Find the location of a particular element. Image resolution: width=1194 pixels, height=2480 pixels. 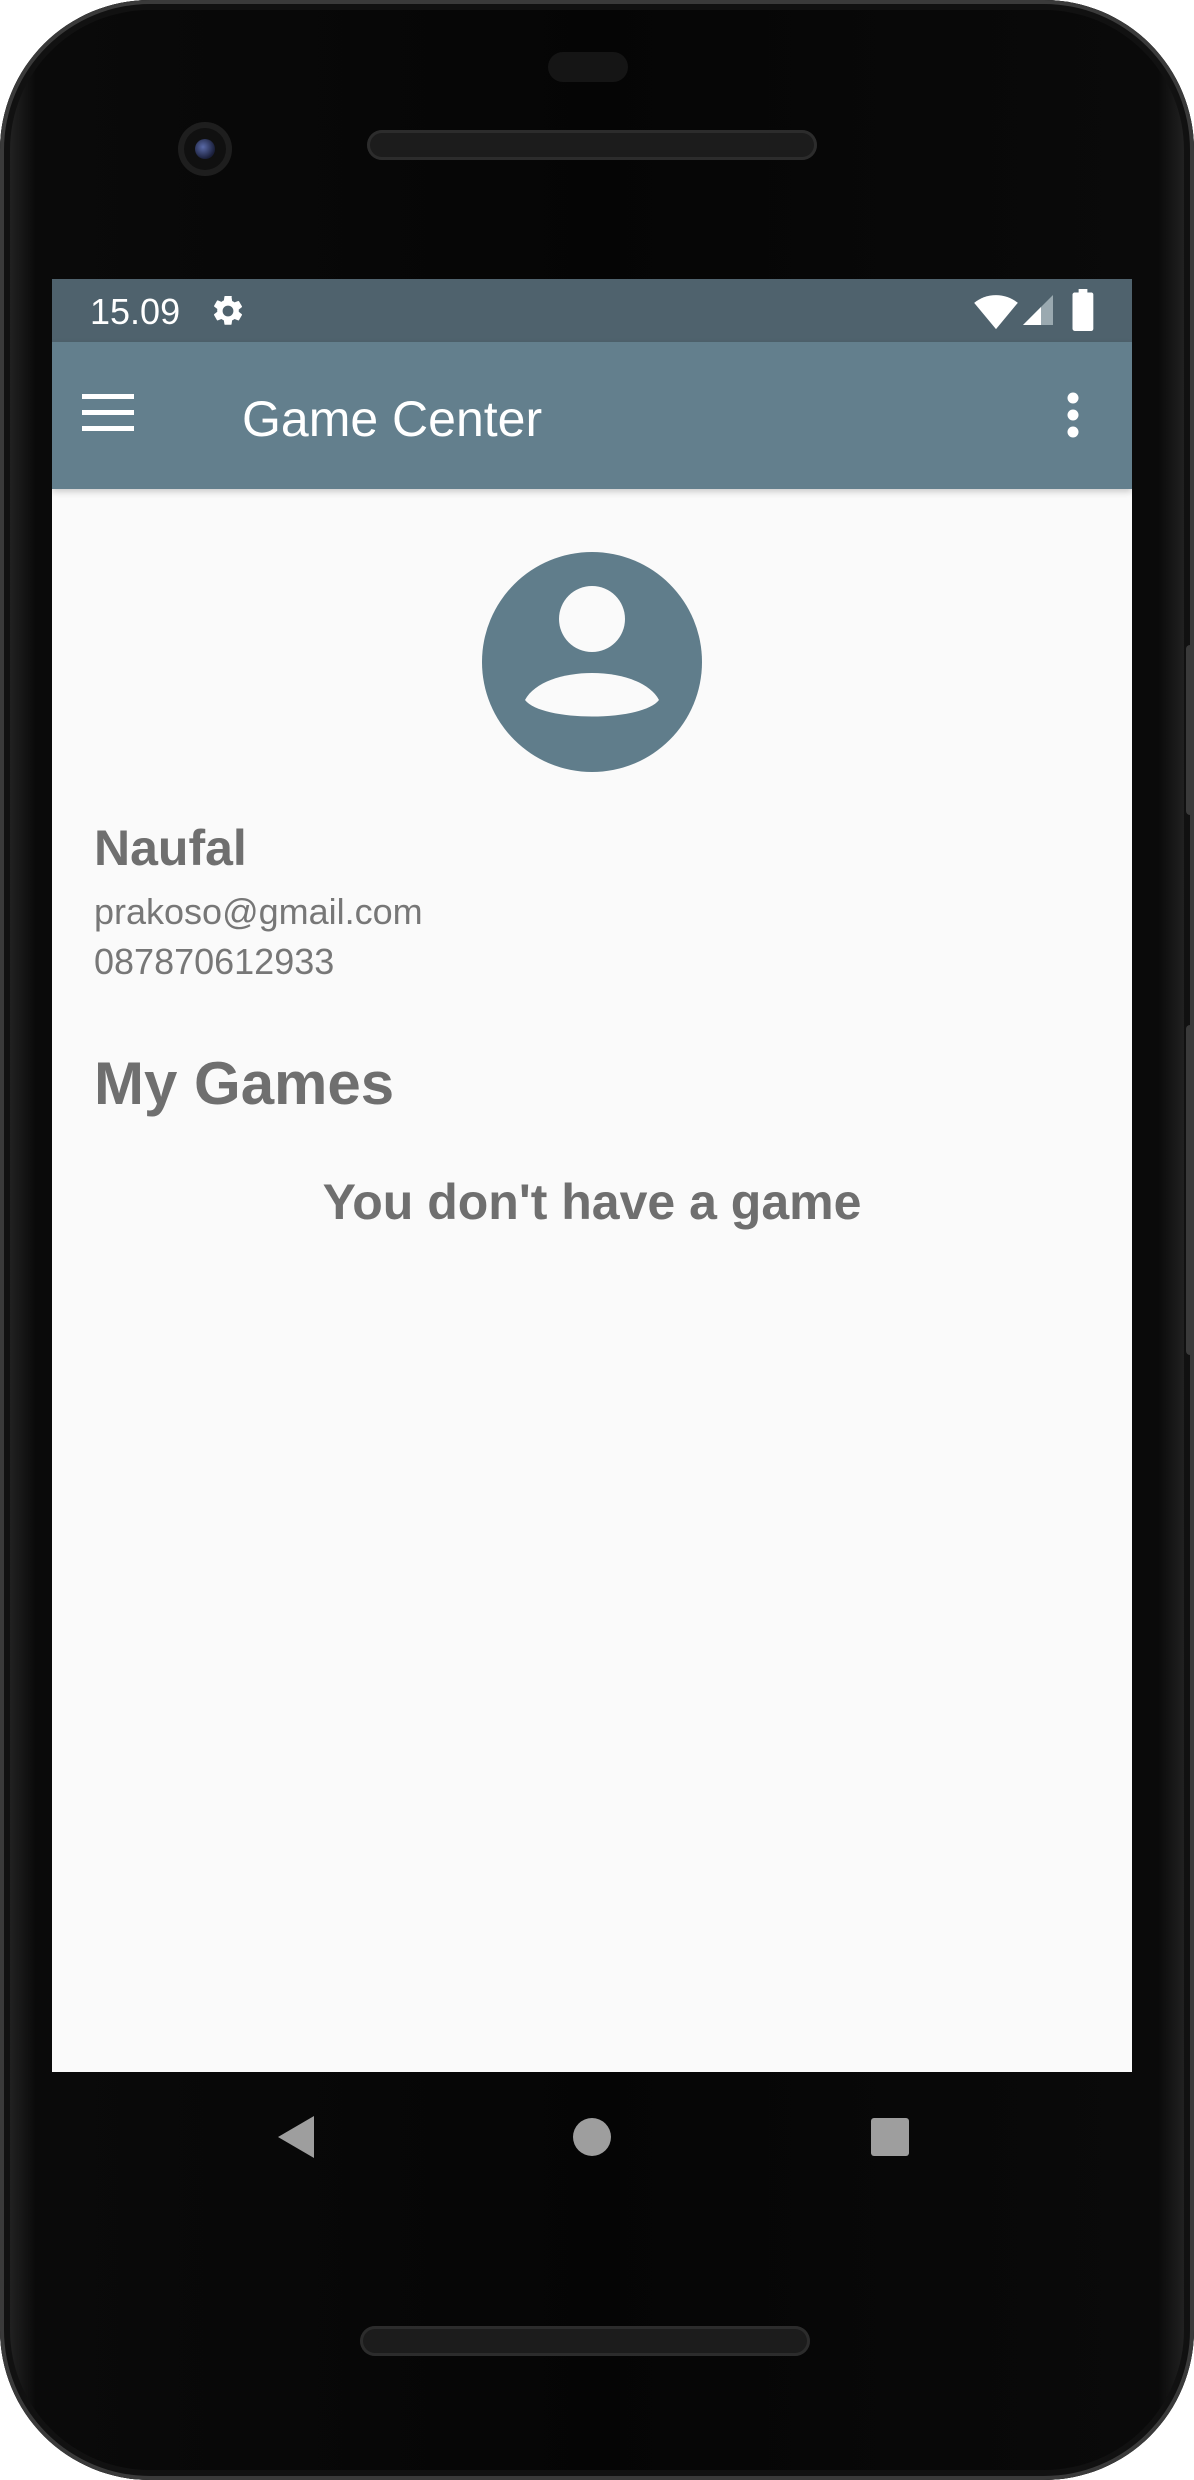

bottom-speaker-grille is located at coordinates (585, 2341).